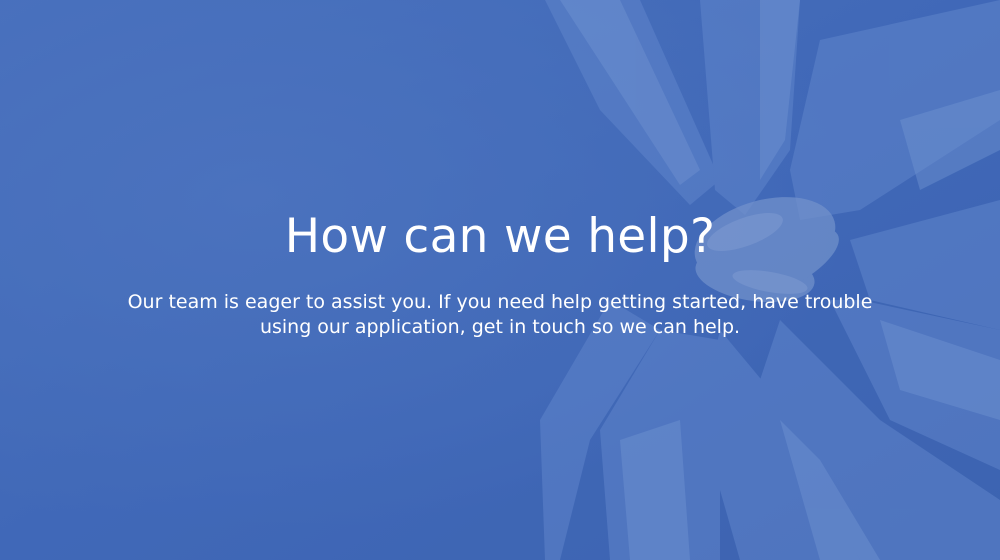  Describe the element at coordinates (500, 236) in the screenshot. I see `page-title: How can we help?` at that location.